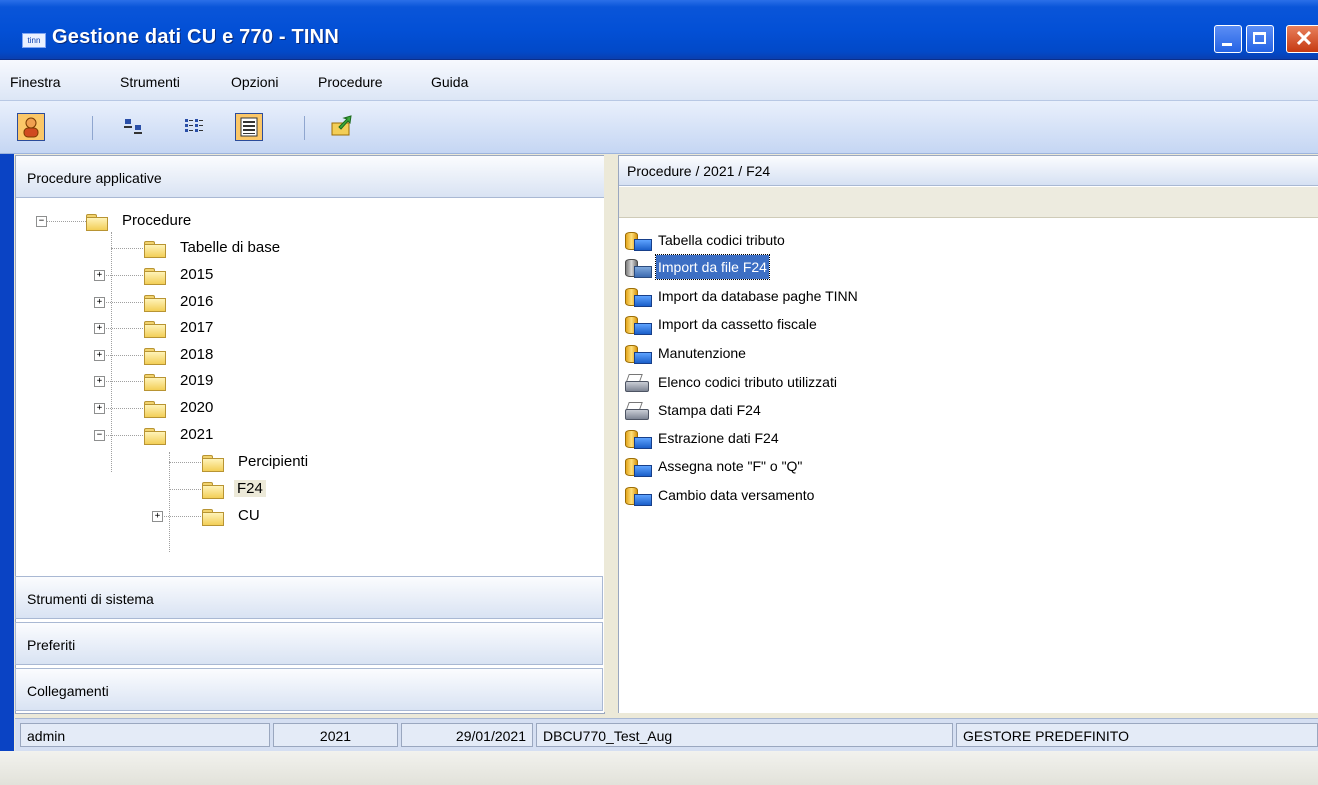 The width and height of the screenshot is (1318, 785). Describe the element at coordinates (178, 435) in the screenshot. I see `tree-node-2021: 2021` at that location.